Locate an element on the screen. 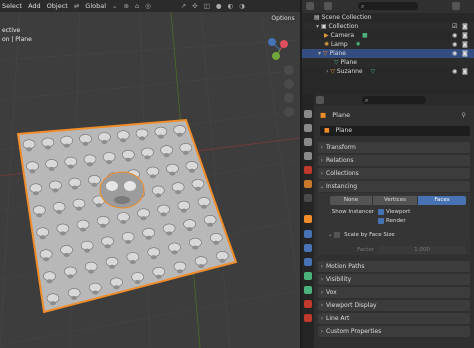  tool-tab-icon is located at coordinates (308, 114).